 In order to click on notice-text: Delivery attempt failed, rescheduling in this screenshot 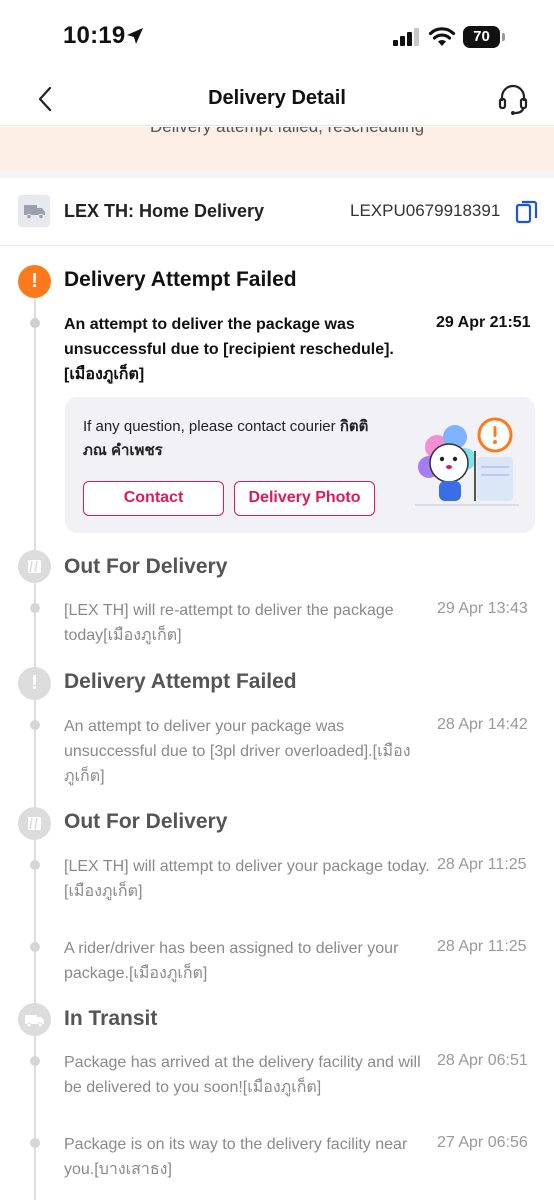, I will do `click(287, 132)`.